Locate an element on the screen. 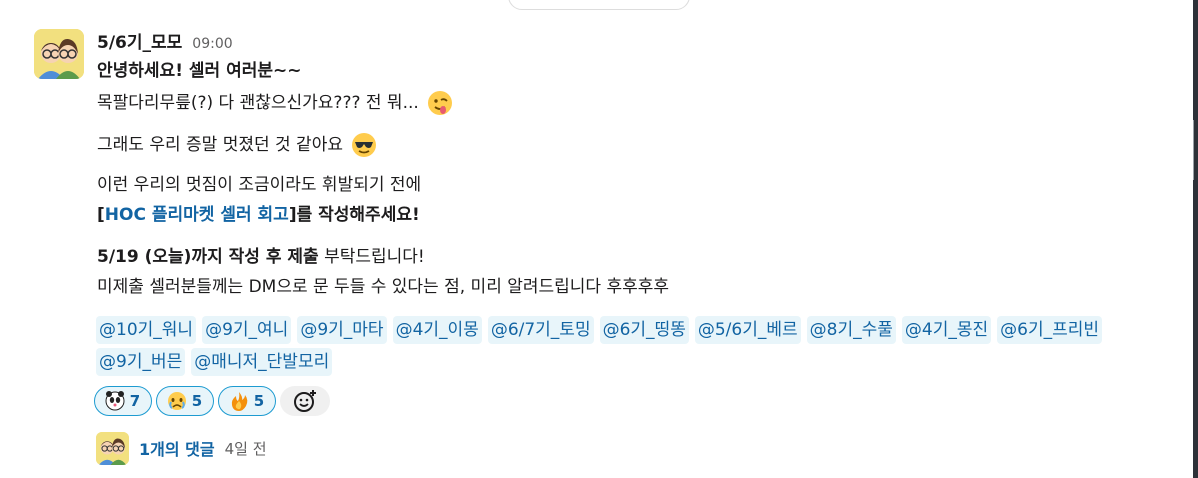 This screenshot has width=1198, height=478. thread-reply-avatar is located at coordinates (112, 448).